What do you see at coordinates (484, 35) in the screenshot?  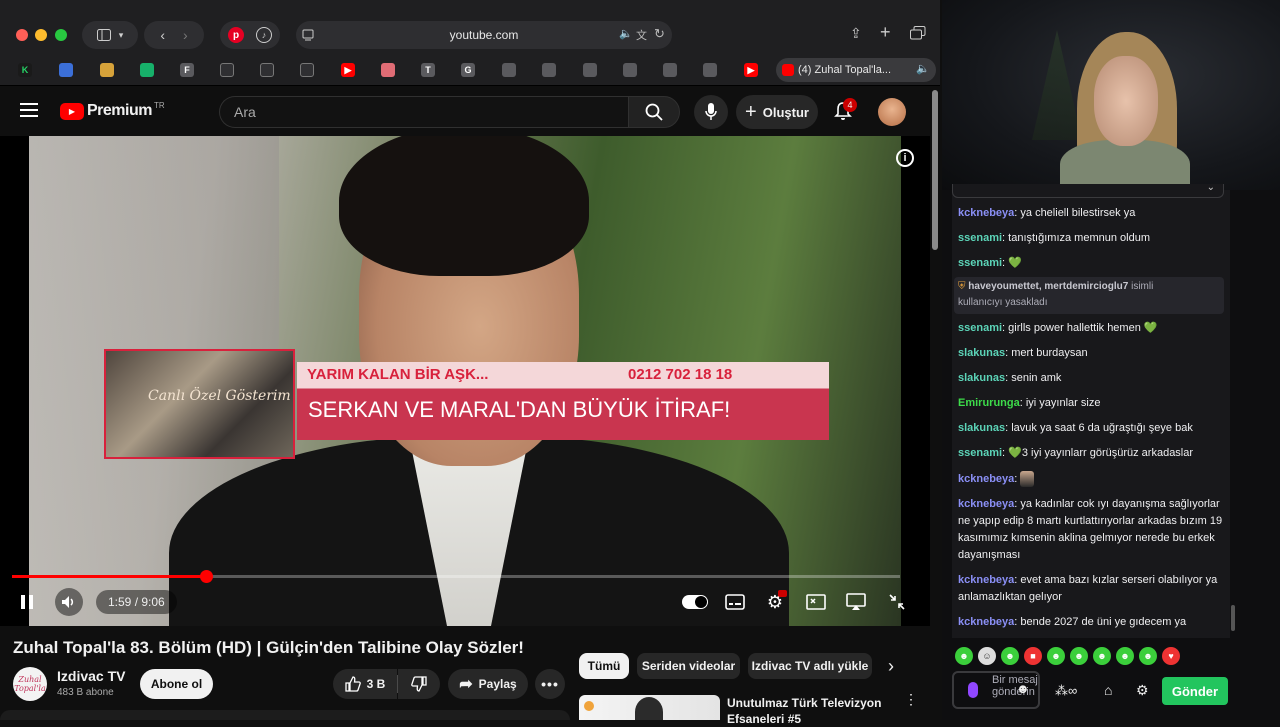 I see `address-bar: youtube.com 🔈 文 ↻` at bounding box center [484, 35].